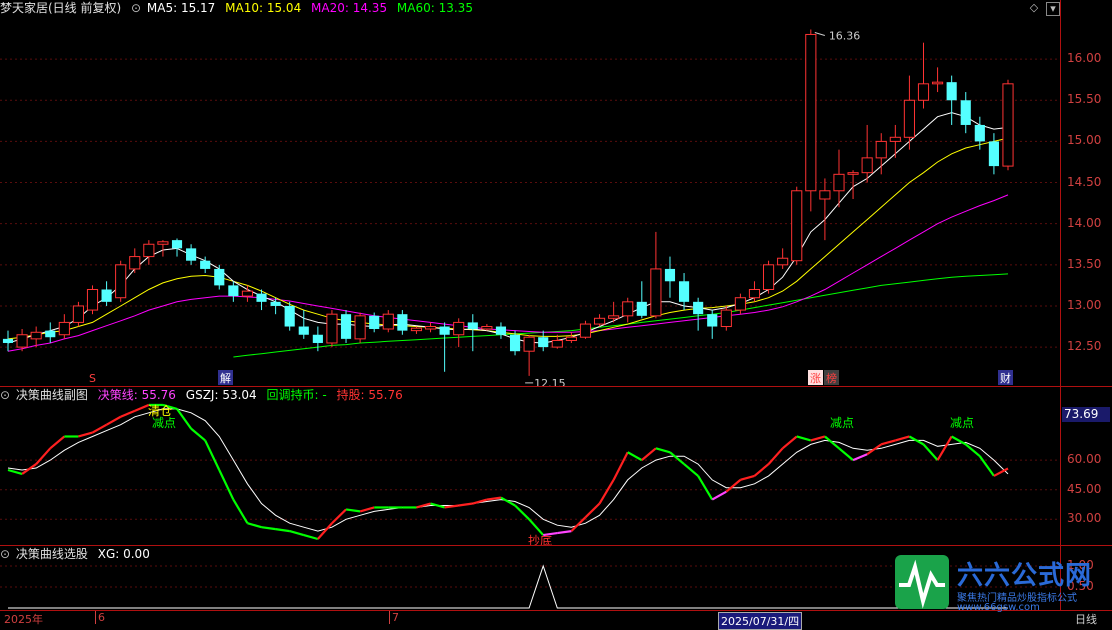 Image resolution: width=1112 pixels, height=630 pixels. Describe the element at coordinates (1025, 576) in the screenshot. I see `watermark-brand: 六六公式网` at that location.